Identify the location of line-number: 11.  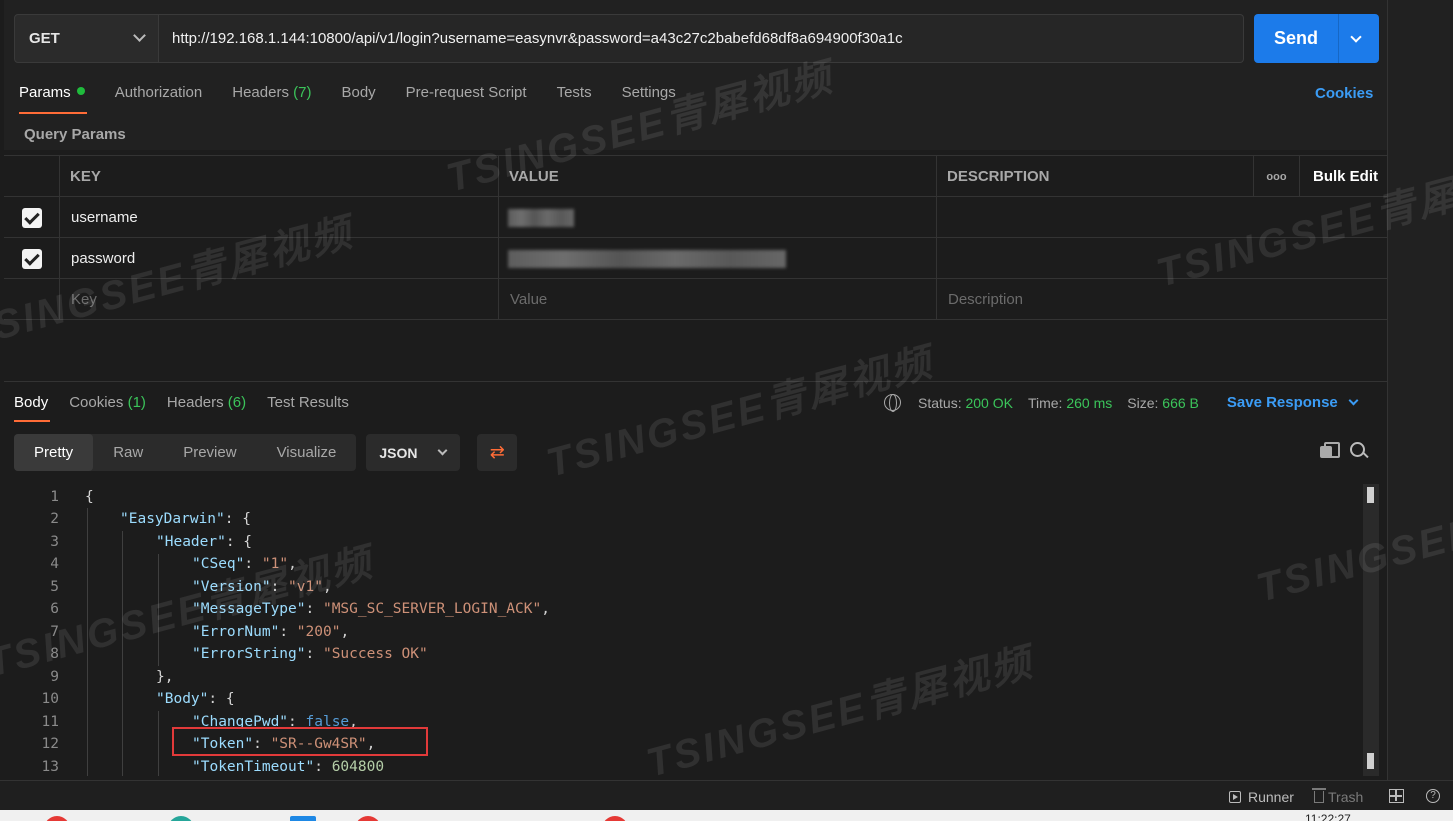
(50, 722).